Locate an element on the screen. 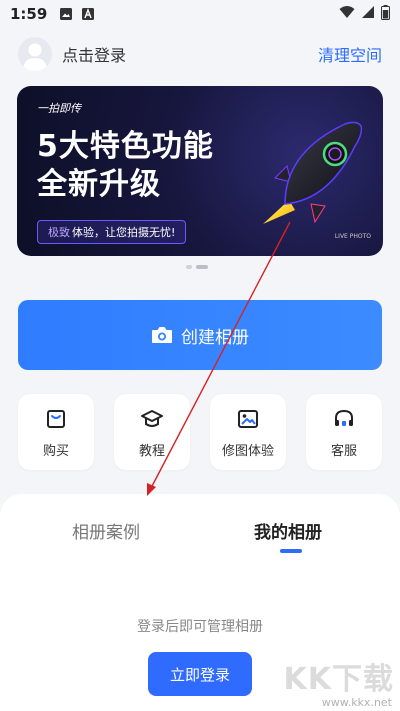 Image resolution: width=400 pixels, height=711 pixels. login-prompt: 点击登录 is located at coordinates (94, 54).